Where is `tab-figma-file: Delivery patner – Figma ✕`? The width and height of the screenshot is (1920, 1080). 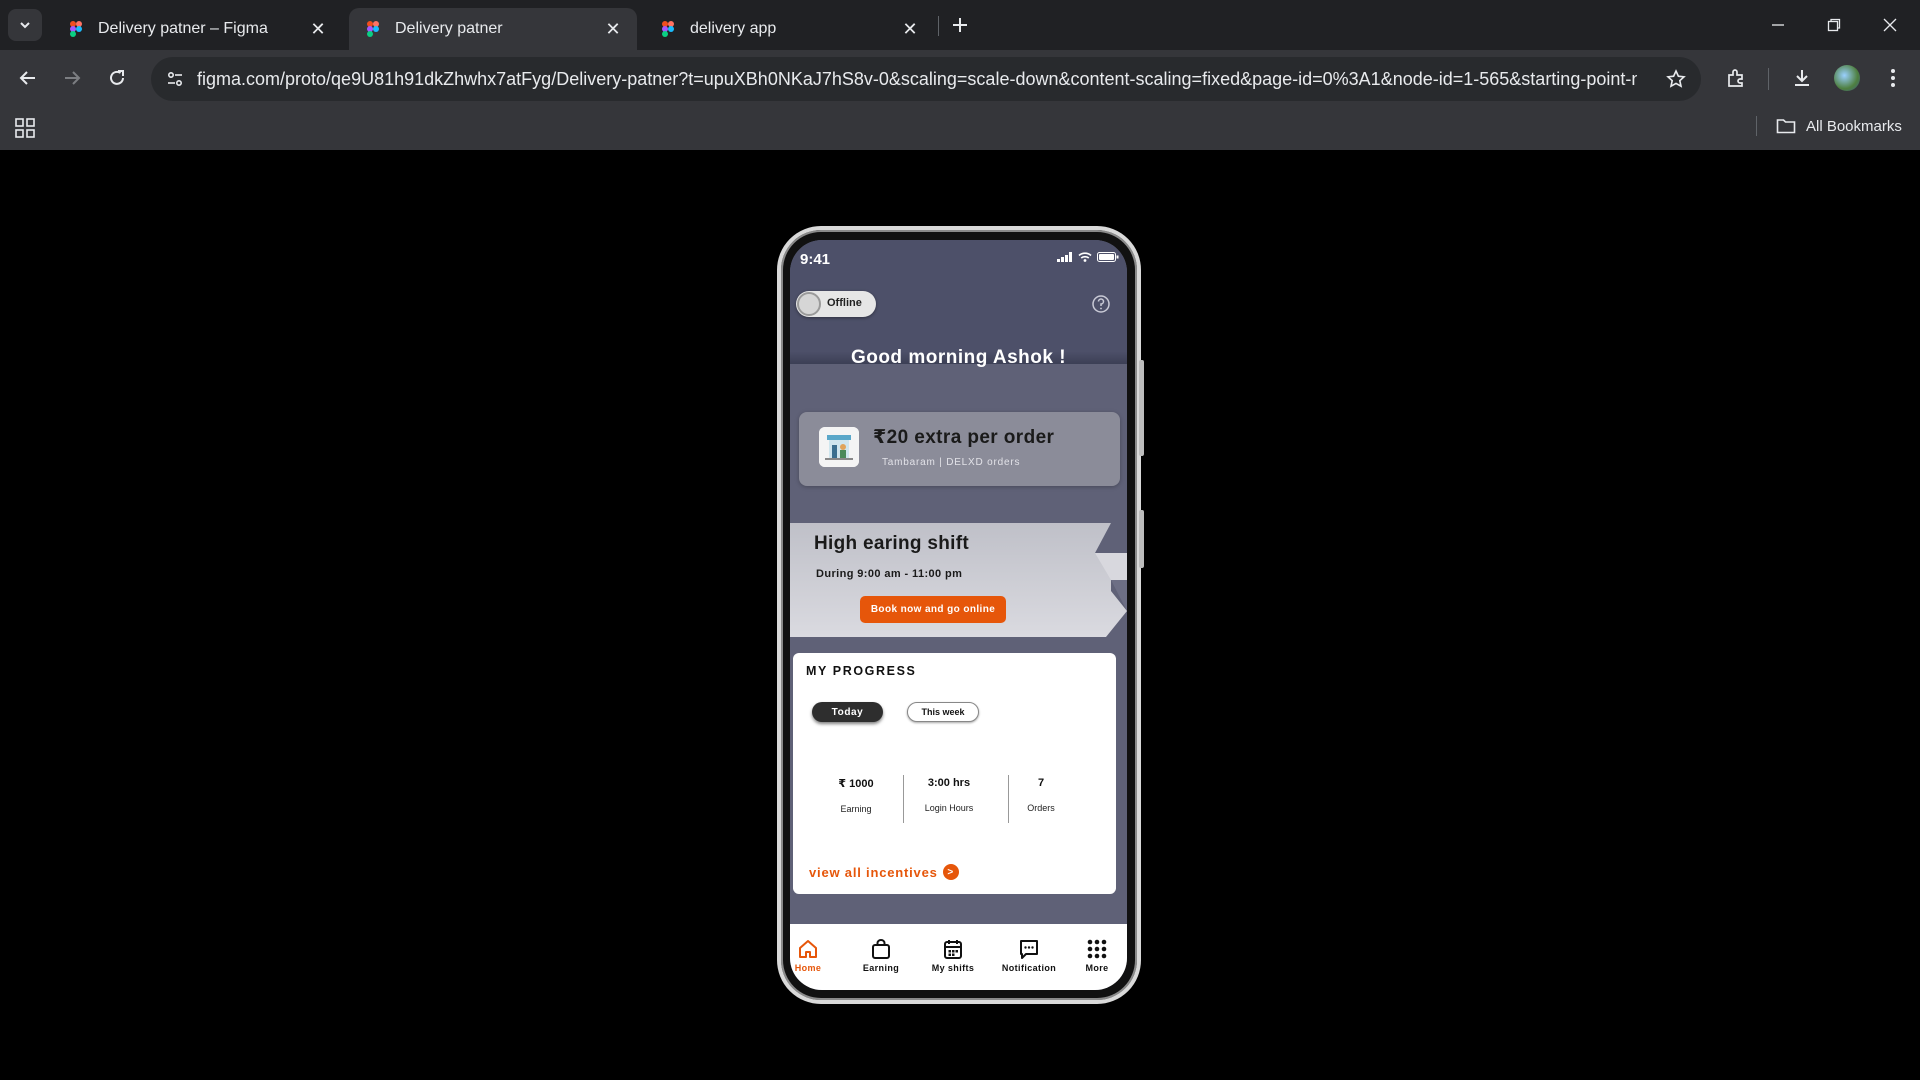
tab-figma-file: Delivery patner – Figma ✕ is located at coordinates (197, 29).